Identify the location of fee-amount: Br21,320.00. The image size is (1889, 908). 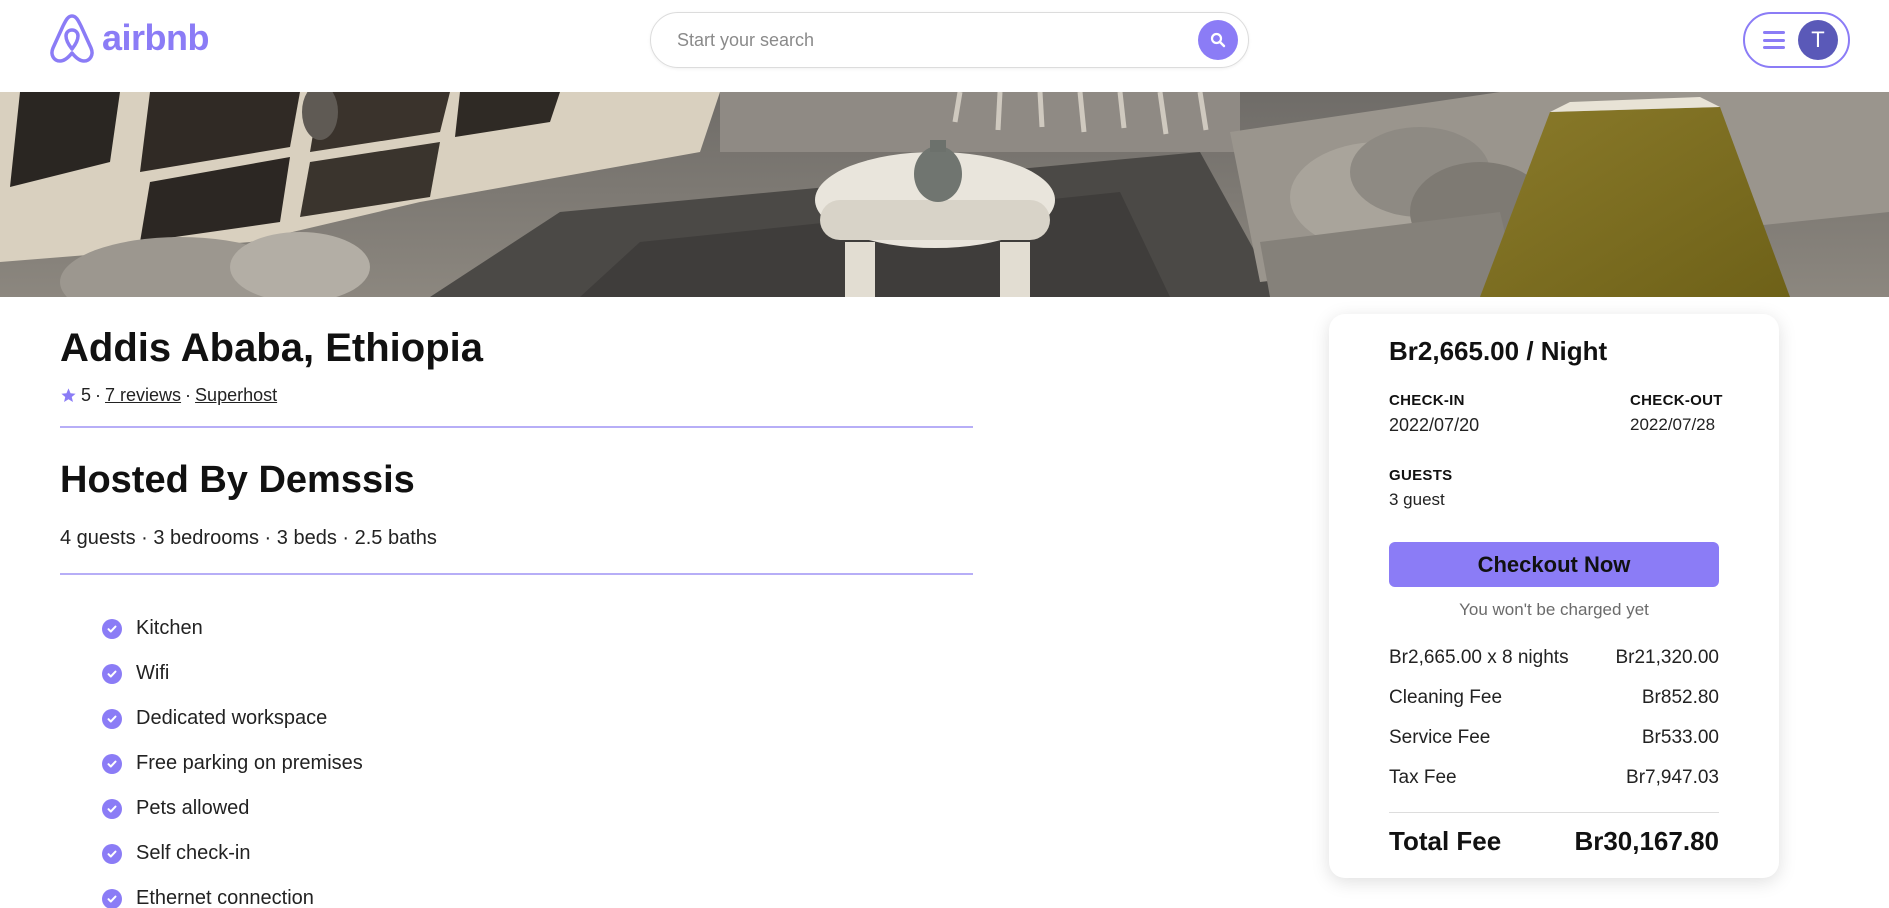
(1667, 657).